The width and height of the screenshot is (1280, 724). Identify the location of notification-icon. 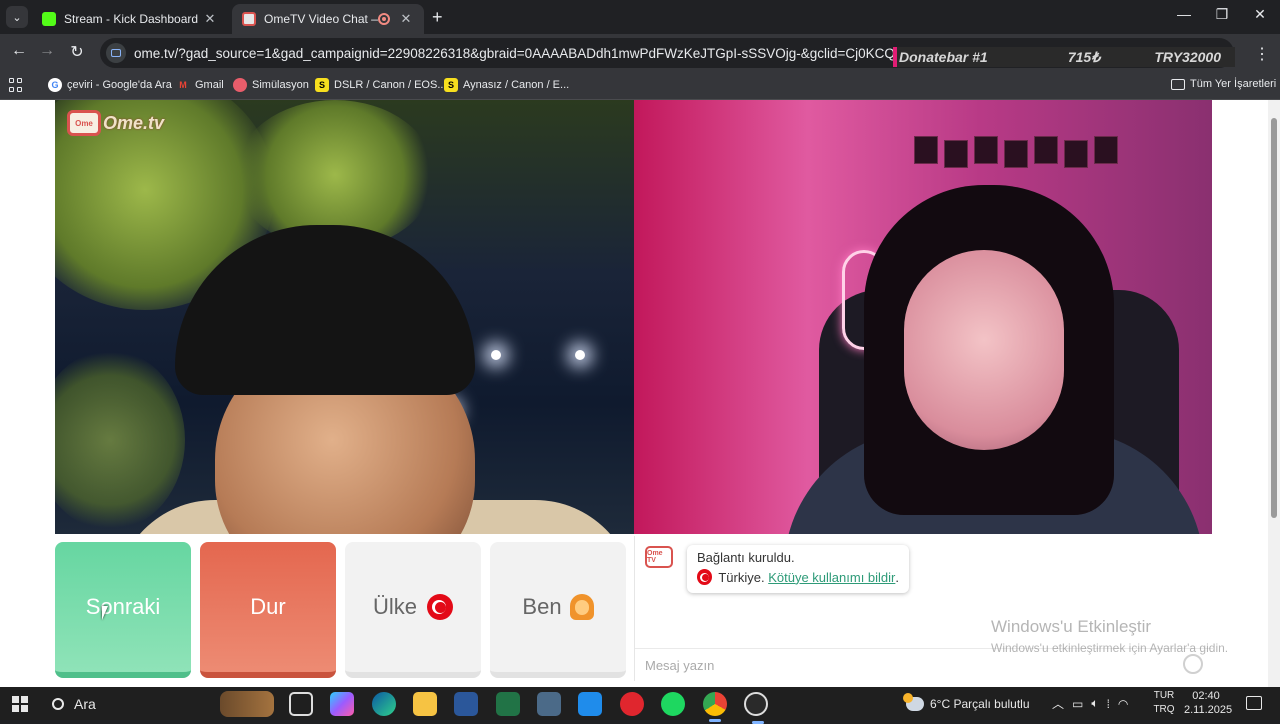
(1254, 703).